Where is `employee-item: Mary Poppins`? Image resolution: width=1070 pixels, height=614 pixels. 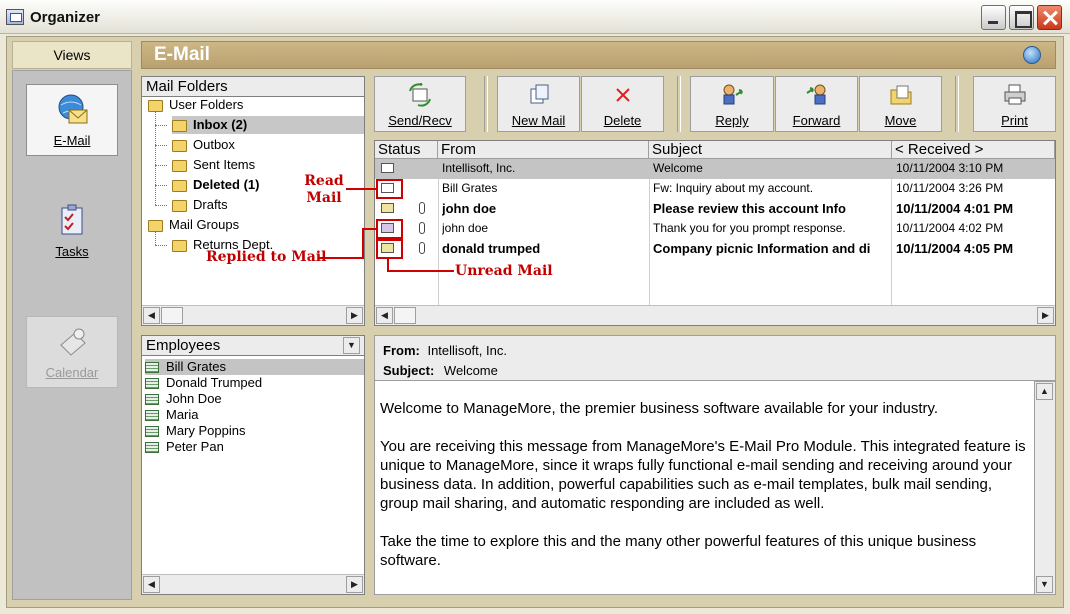
employee-item: Mary Poppins is located at coordinates (195, 431).